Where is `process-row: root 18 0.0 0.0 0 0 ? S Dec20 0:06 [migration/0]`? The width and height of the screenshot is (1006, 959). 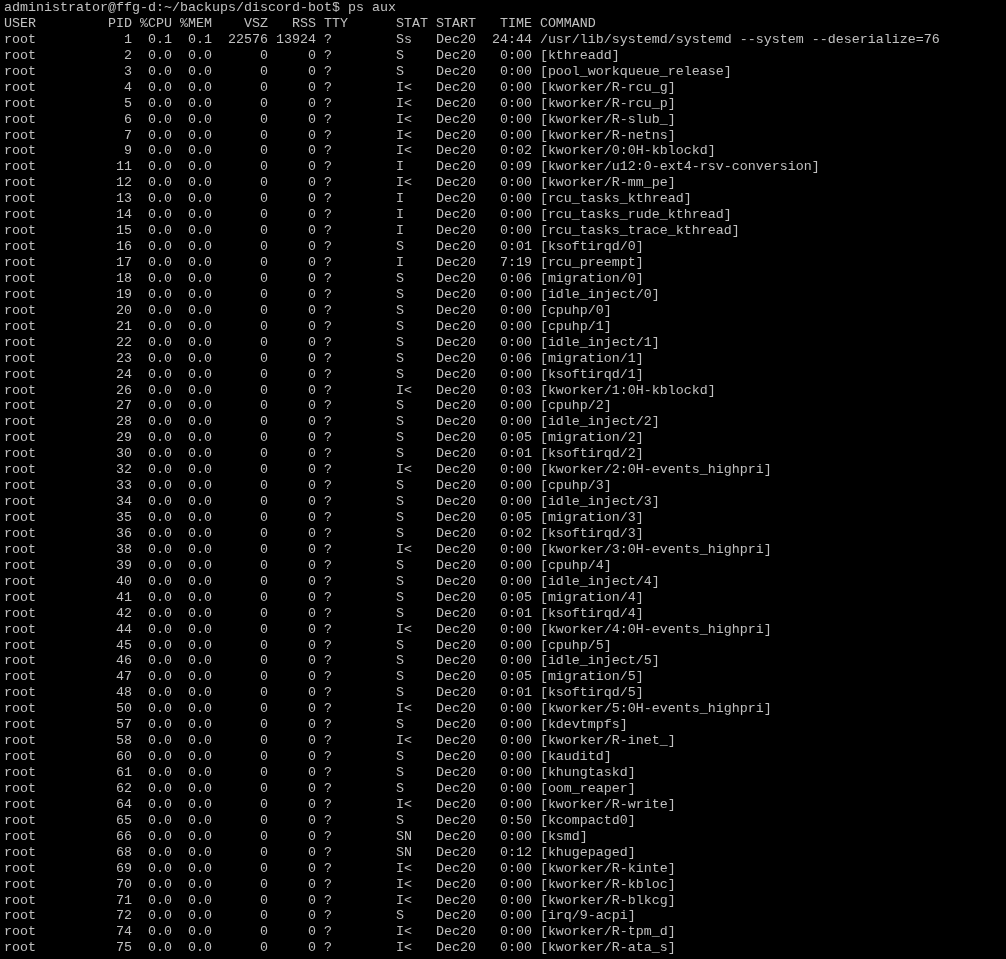
process-row: root 18 0.0 0.0 0 0 ? S Dec20 0:06 [migration/0] is located at coordinates (324, 278).